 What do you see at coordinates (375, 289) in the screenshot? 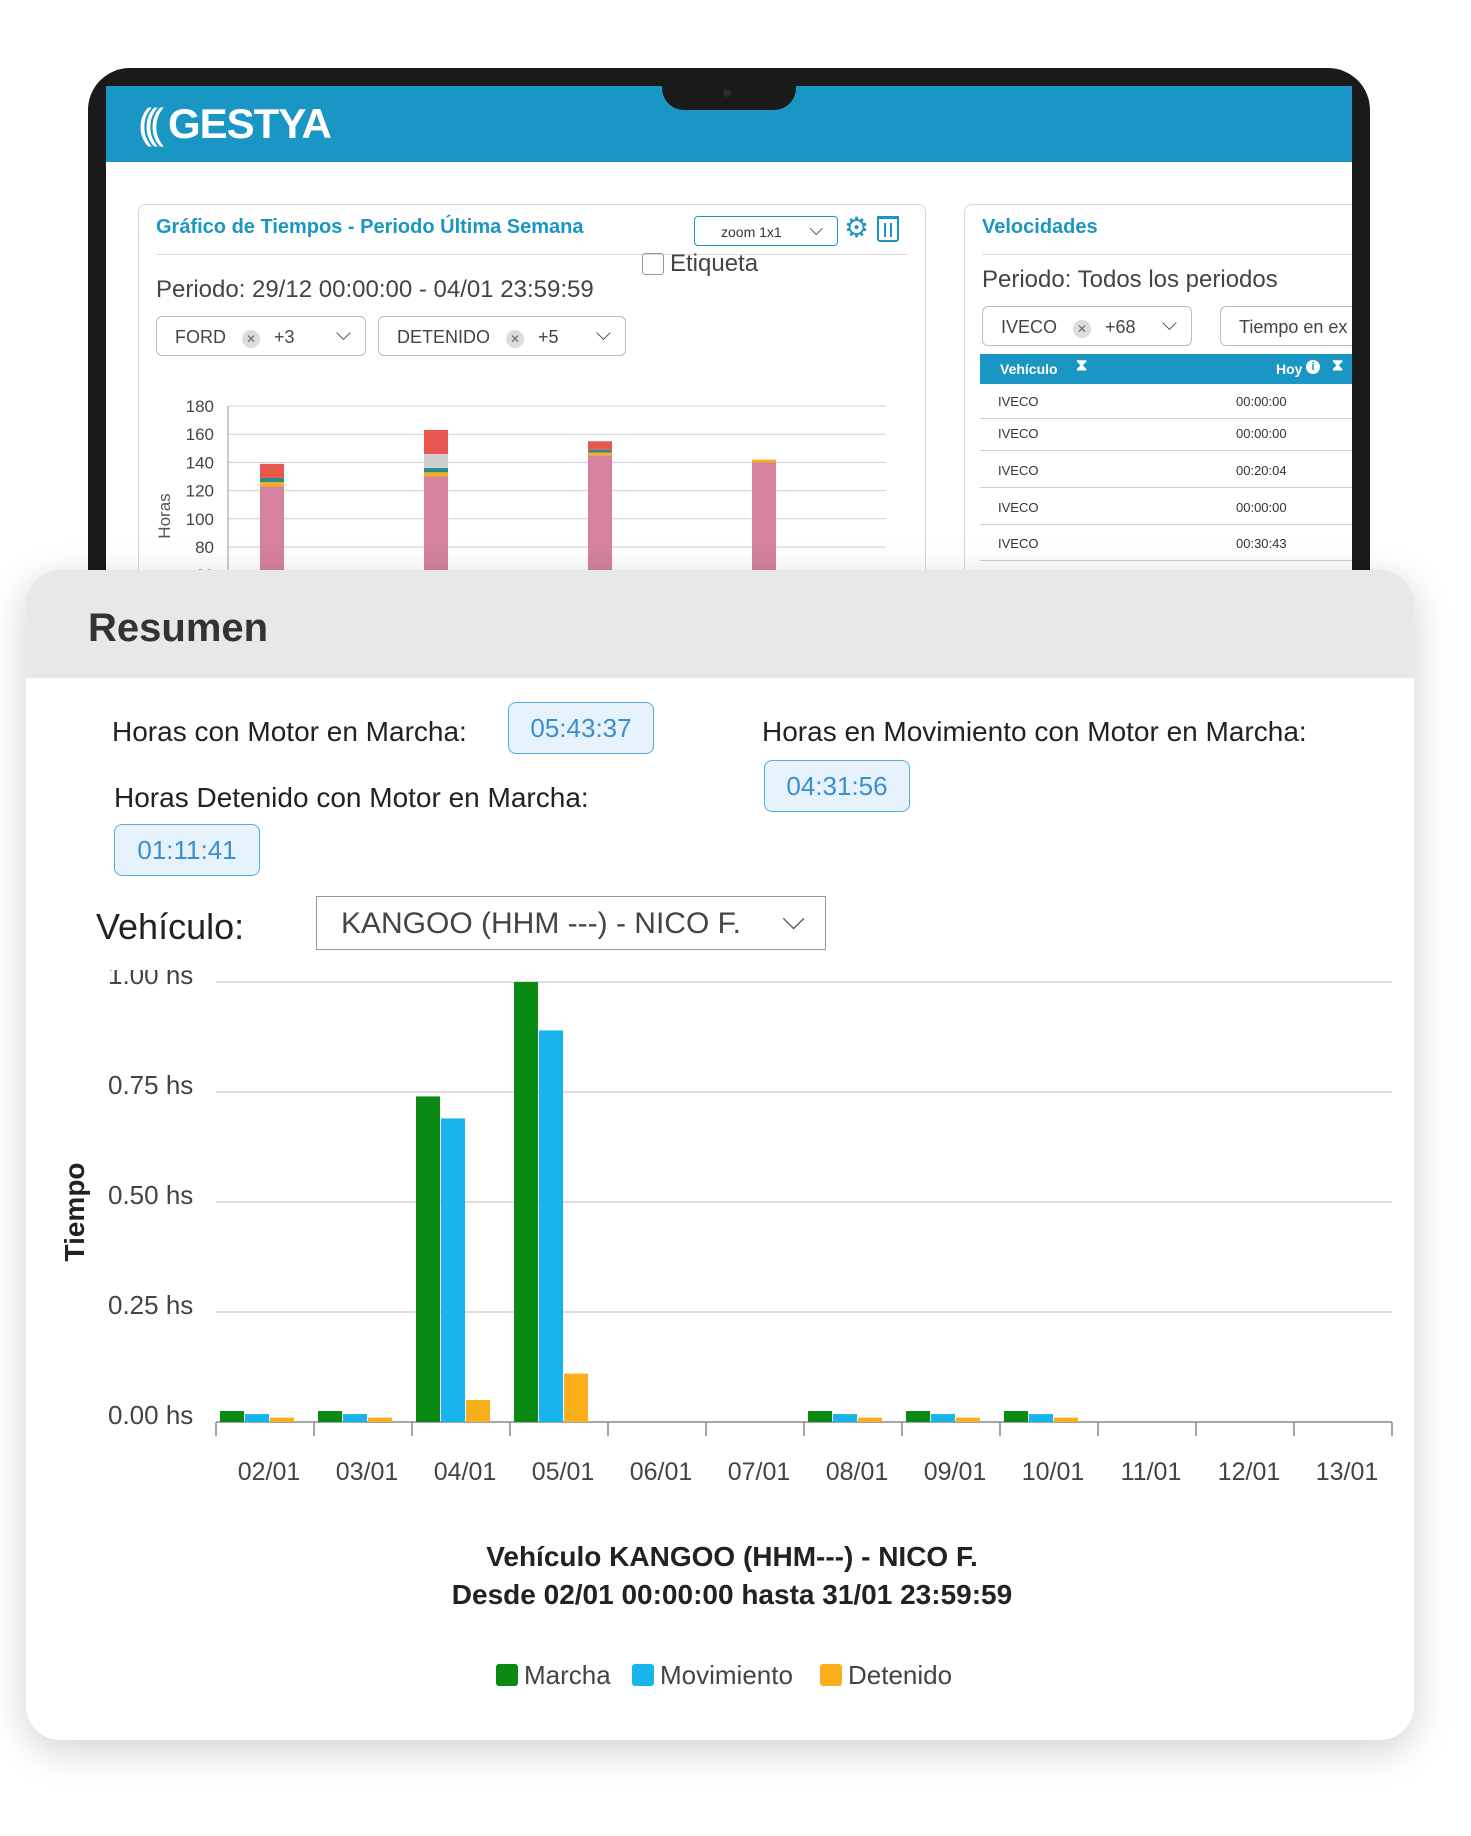
I see `times-periodo: Periodo: 29/12 00:00:00 - 04/01 23:59:59` at bounding box center [375, 289].